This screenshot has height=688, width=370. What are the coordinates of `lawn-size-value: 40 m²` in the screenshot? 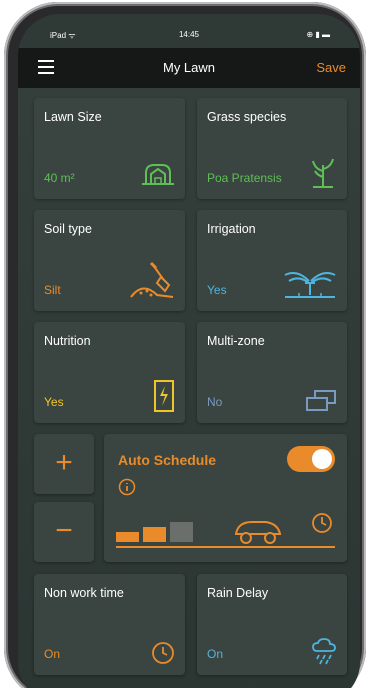 It's located at (59, 178).